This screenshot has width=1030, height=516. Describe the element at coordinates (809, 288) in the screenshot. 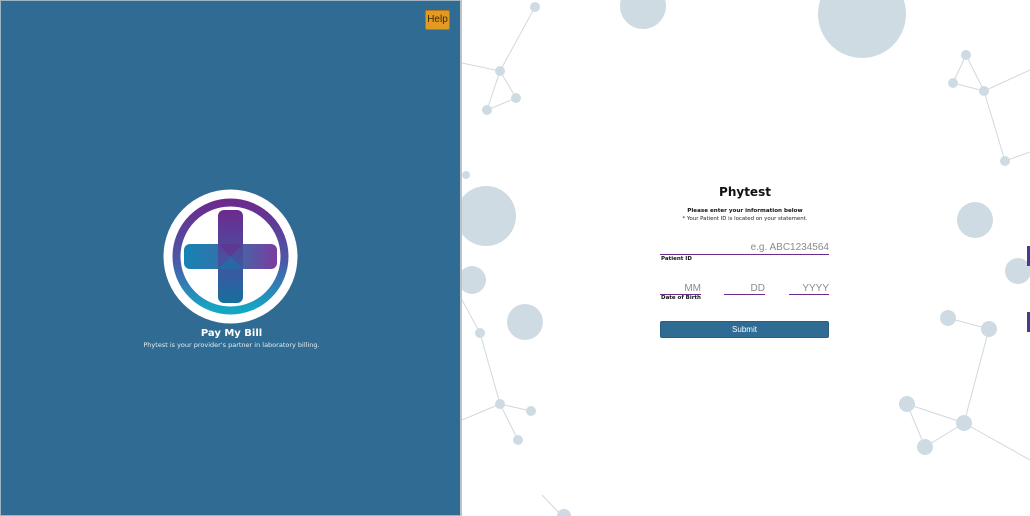

I see `dob-year-input` at that location.